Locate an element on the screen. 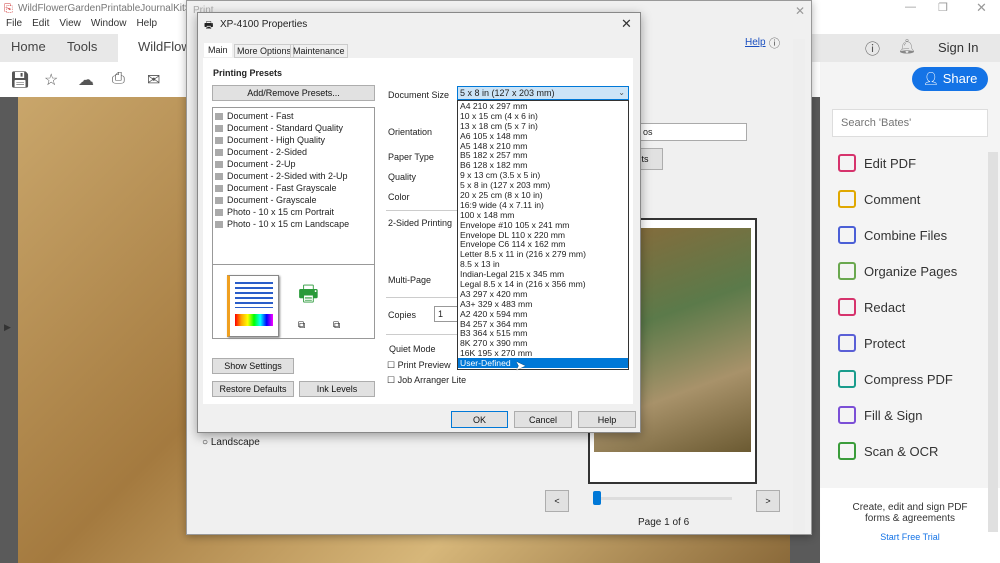 The height and width of the screenshot is (563, 1000). save-icon: 💾︎ is located at coordinates (20, 80).